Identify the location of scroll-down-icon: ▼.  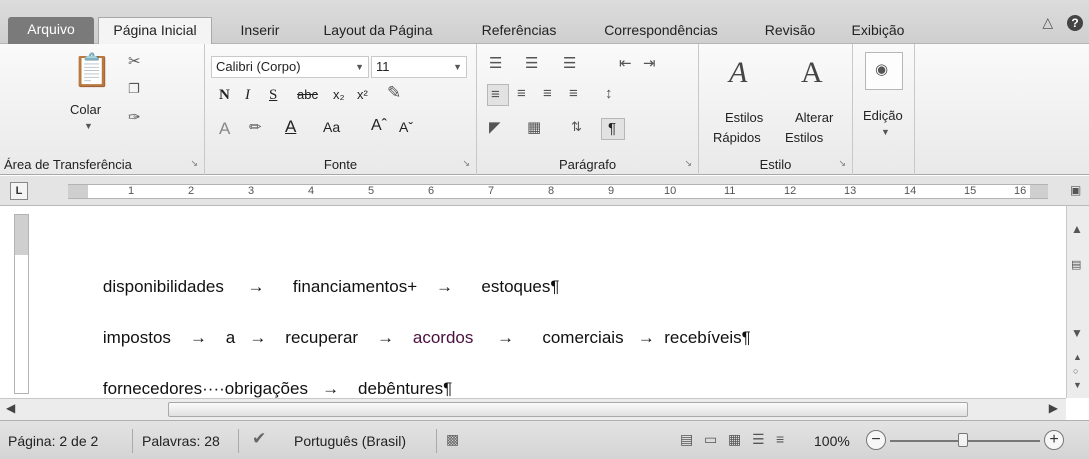
(1077, 333).